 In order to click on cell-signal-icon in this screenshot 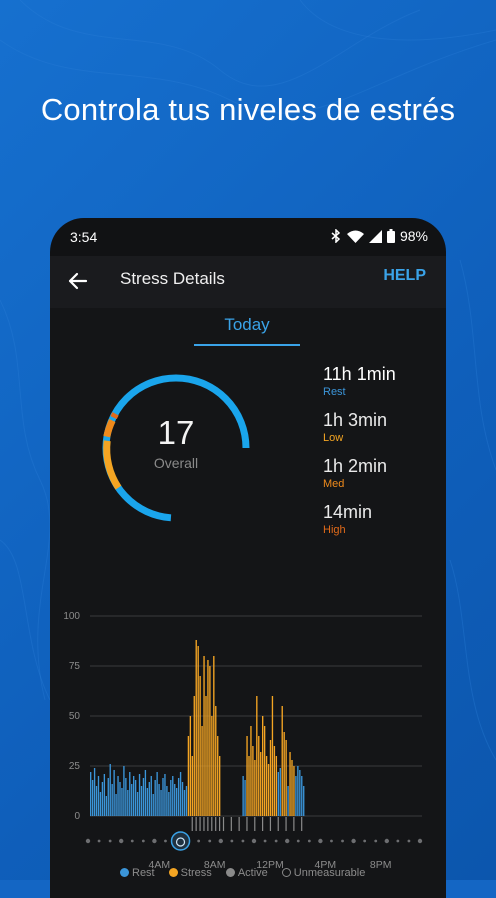, I will do `click(375, 236)`.